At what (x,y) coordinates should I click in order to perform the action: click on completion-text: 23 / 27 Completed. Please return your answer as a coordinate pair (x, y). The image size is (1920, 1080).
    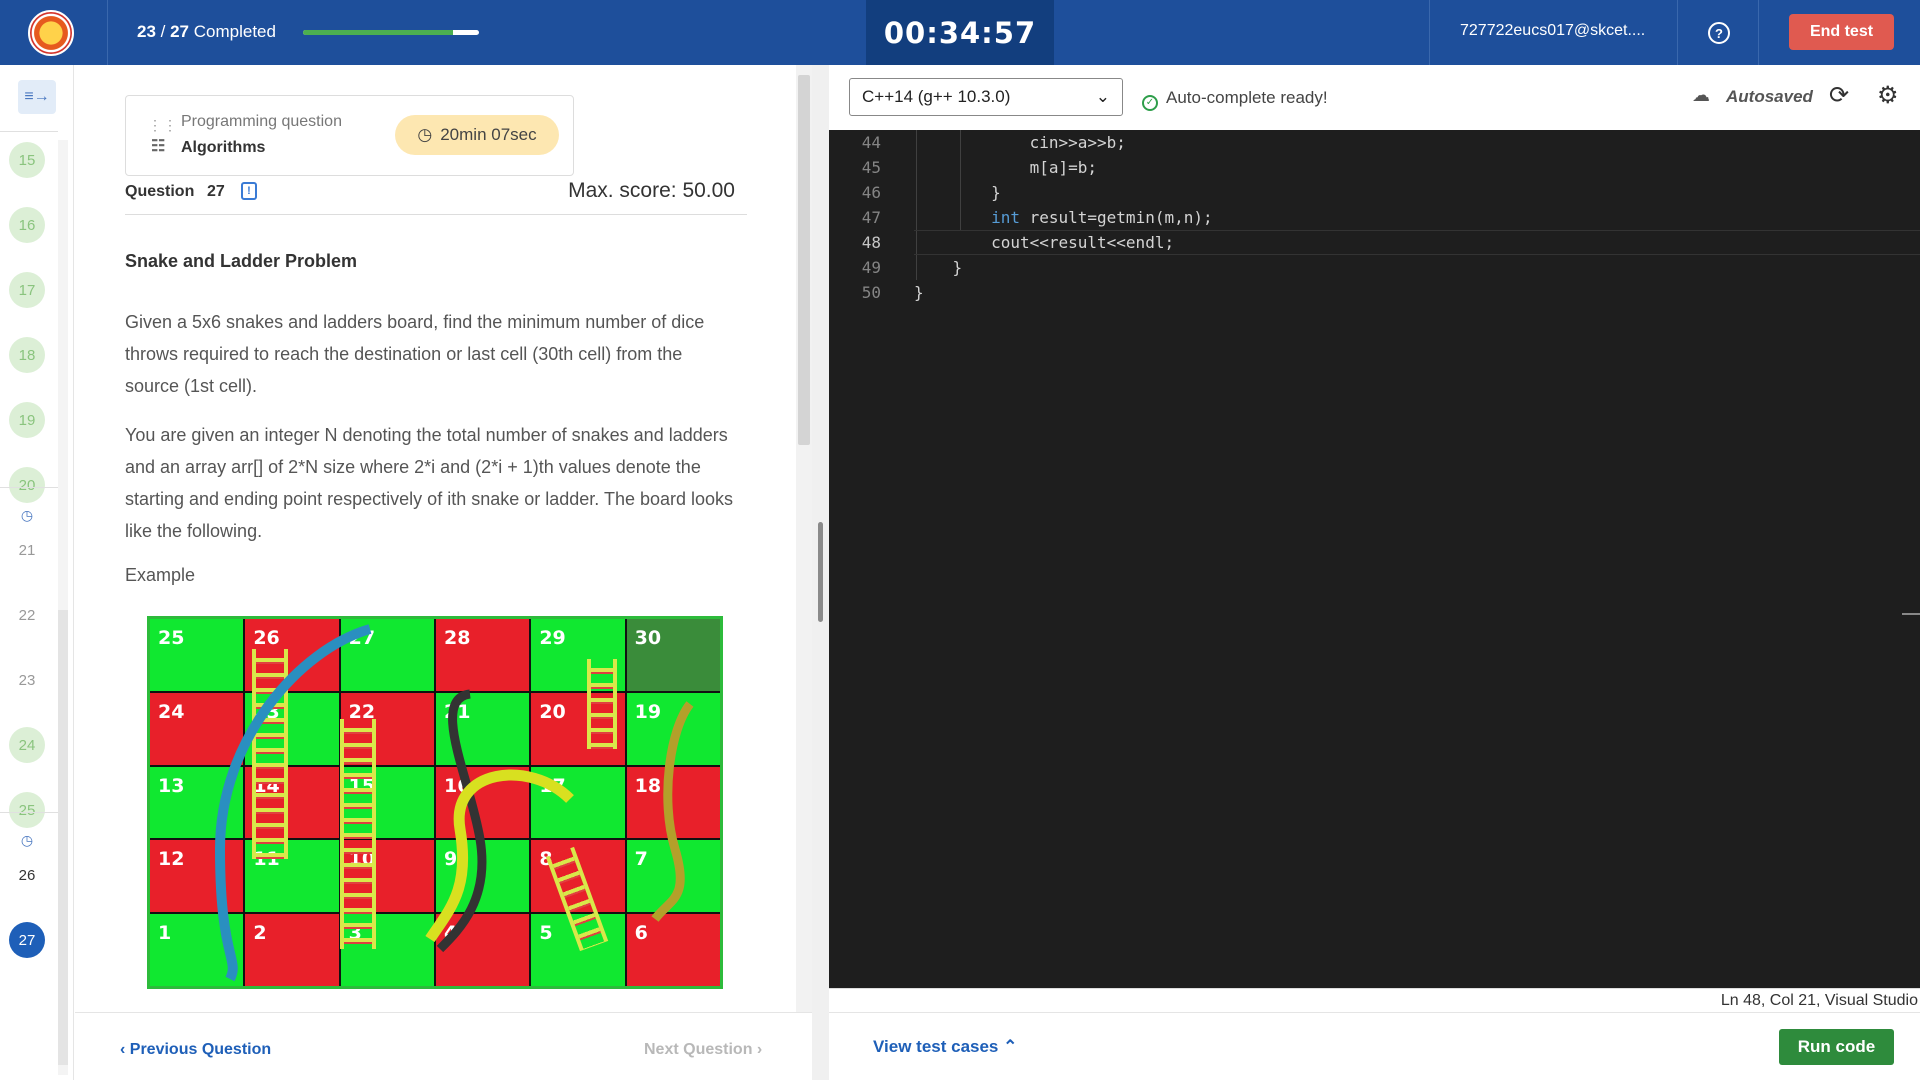
    Looking at the image, I should click on (206, 31).